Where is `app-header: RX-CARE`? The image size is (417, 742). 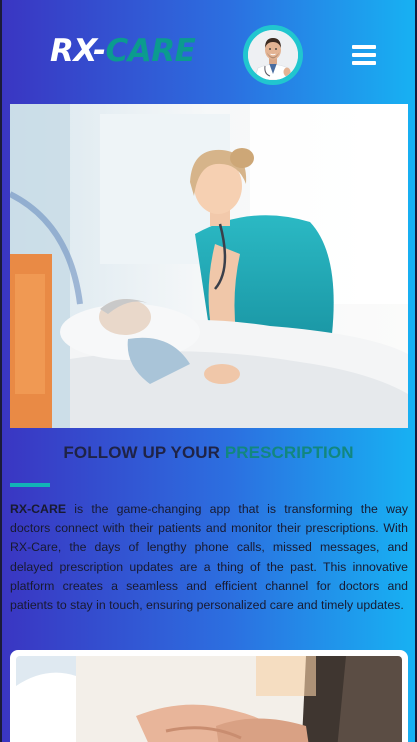 app-header: RX-CARE is located at coordinates (208, 52).